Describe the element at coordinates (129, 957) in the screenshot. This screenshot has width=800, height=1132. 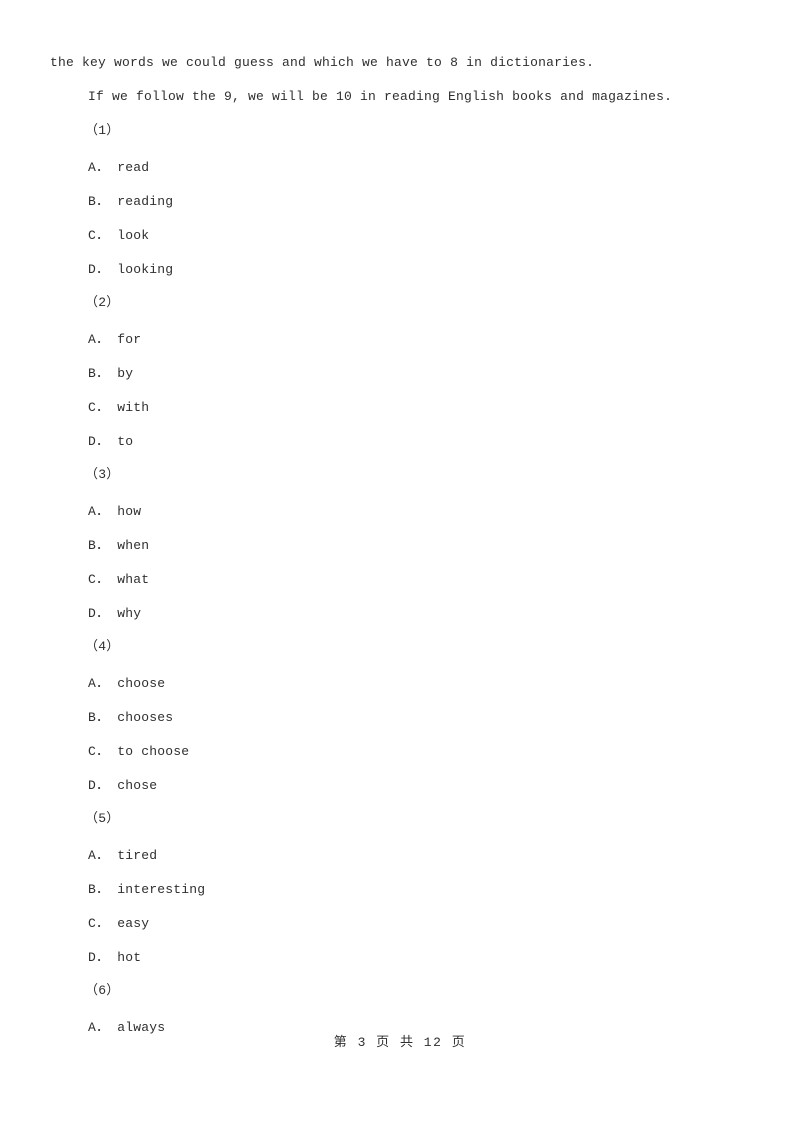
I see `option-text: hot` at that location.